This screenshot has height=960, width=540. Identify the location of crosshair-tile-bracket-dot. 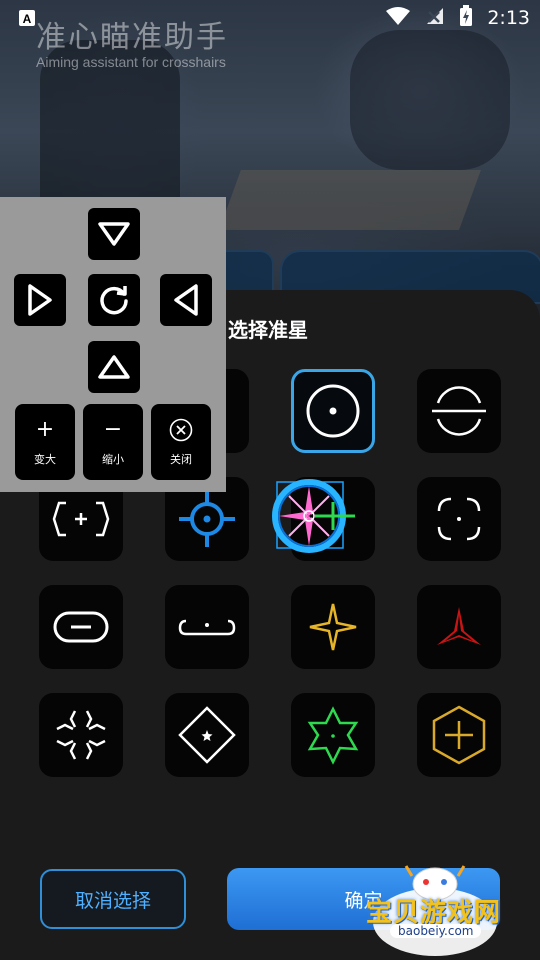
(207, 627).